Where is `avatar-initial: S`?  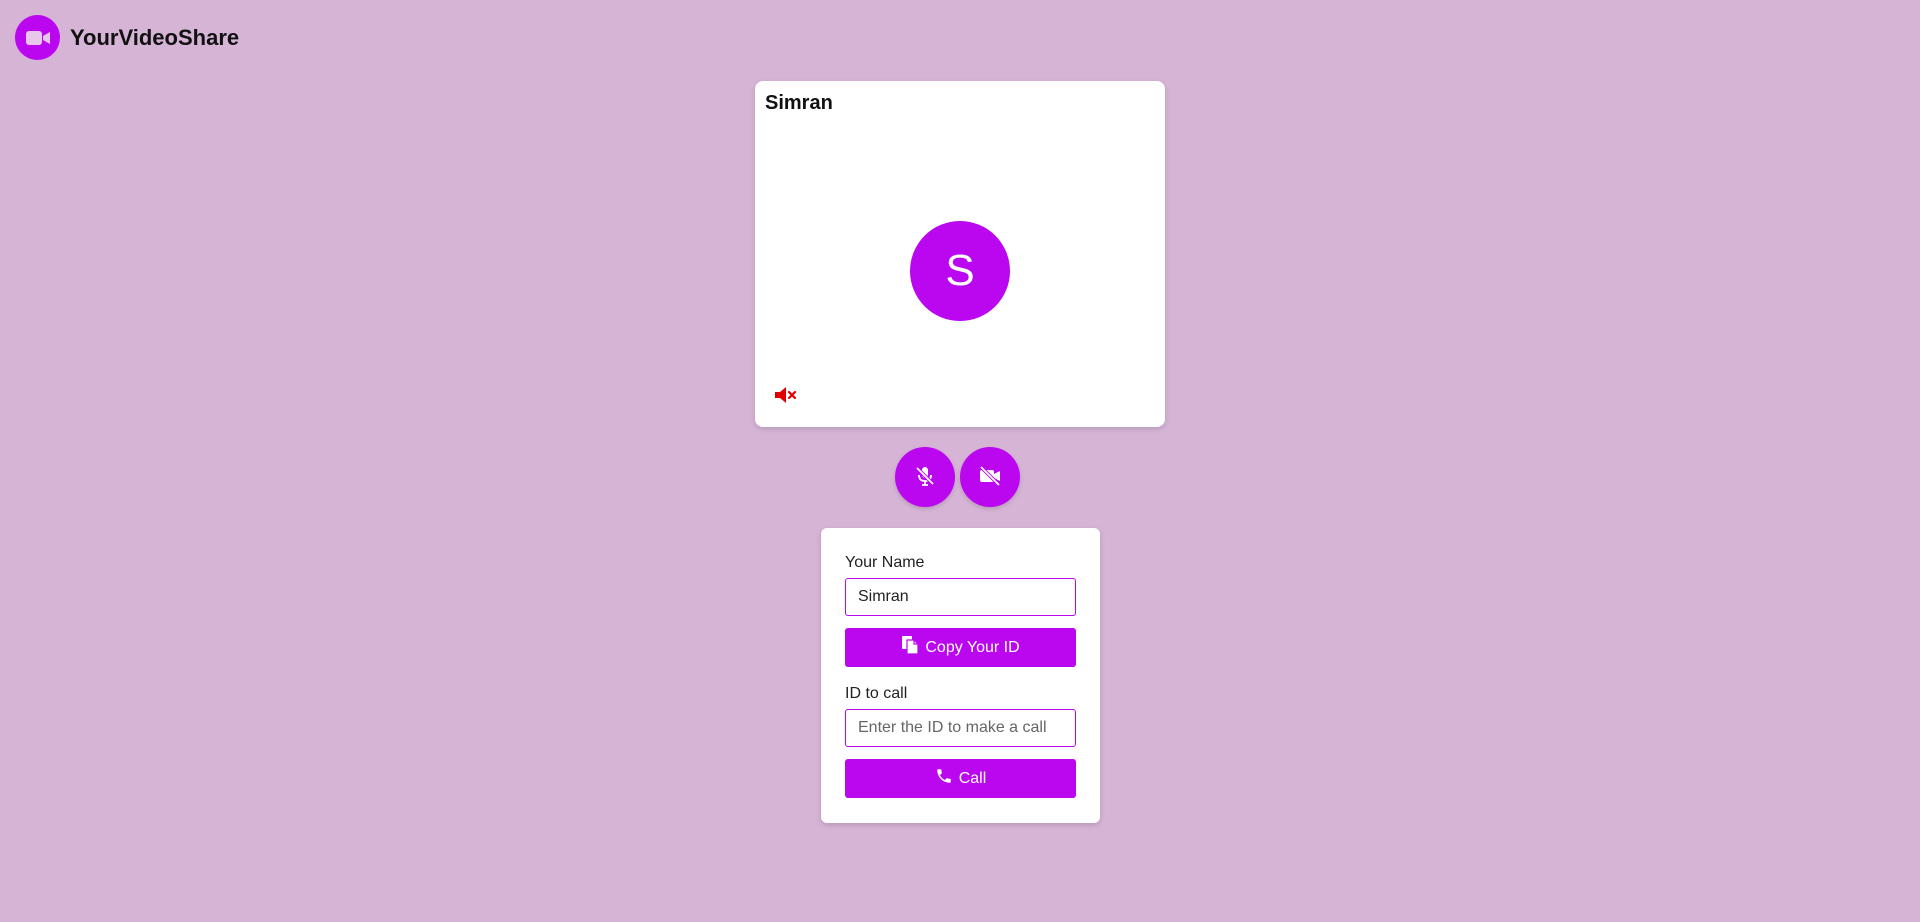
avatar-initial: S is located at coordinates (960, 270).